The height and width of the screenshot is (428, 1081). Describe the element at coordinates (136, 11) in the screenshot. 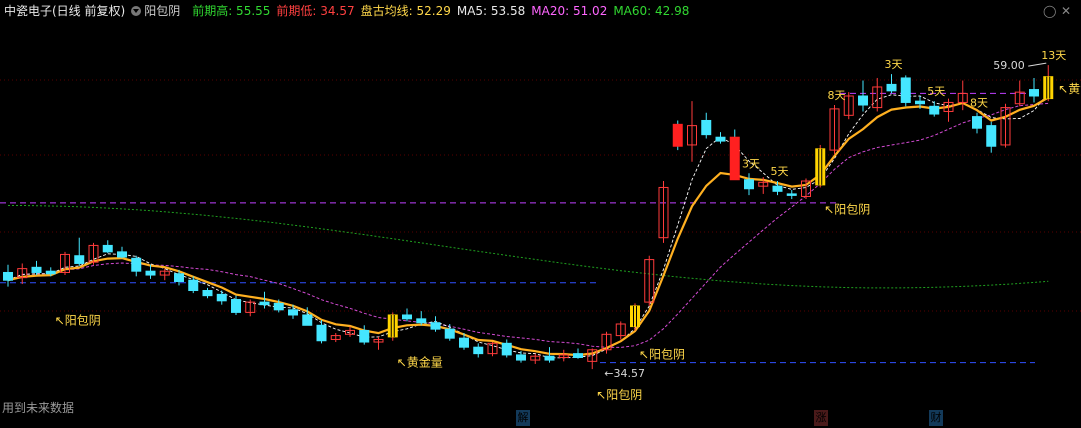

I see `dropdown-icon` at that location.